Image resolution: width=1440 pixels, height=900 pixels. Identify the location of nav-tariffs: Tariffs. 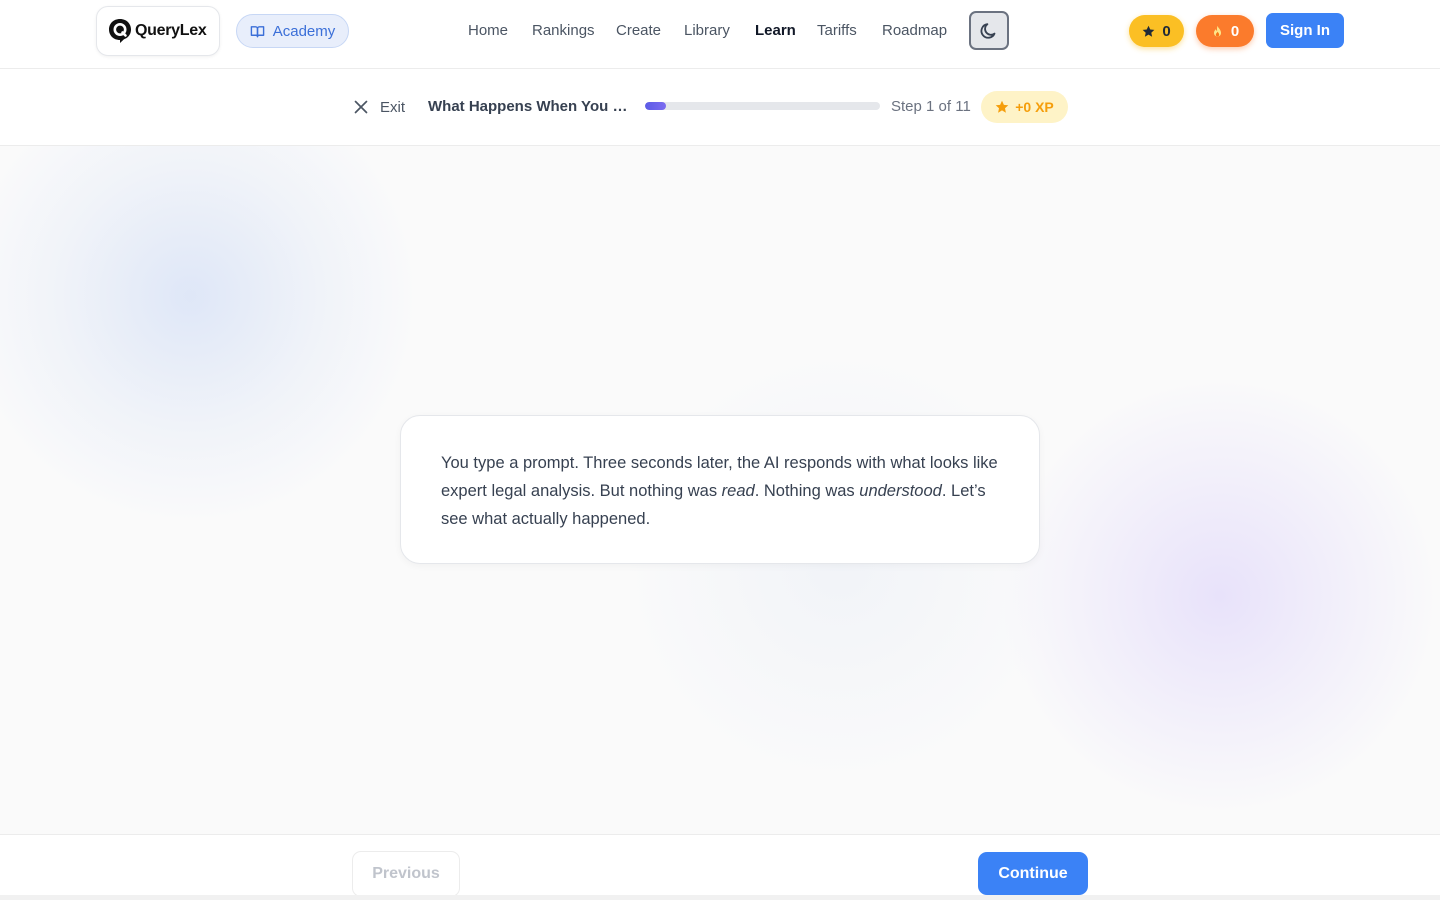
(837, 31).